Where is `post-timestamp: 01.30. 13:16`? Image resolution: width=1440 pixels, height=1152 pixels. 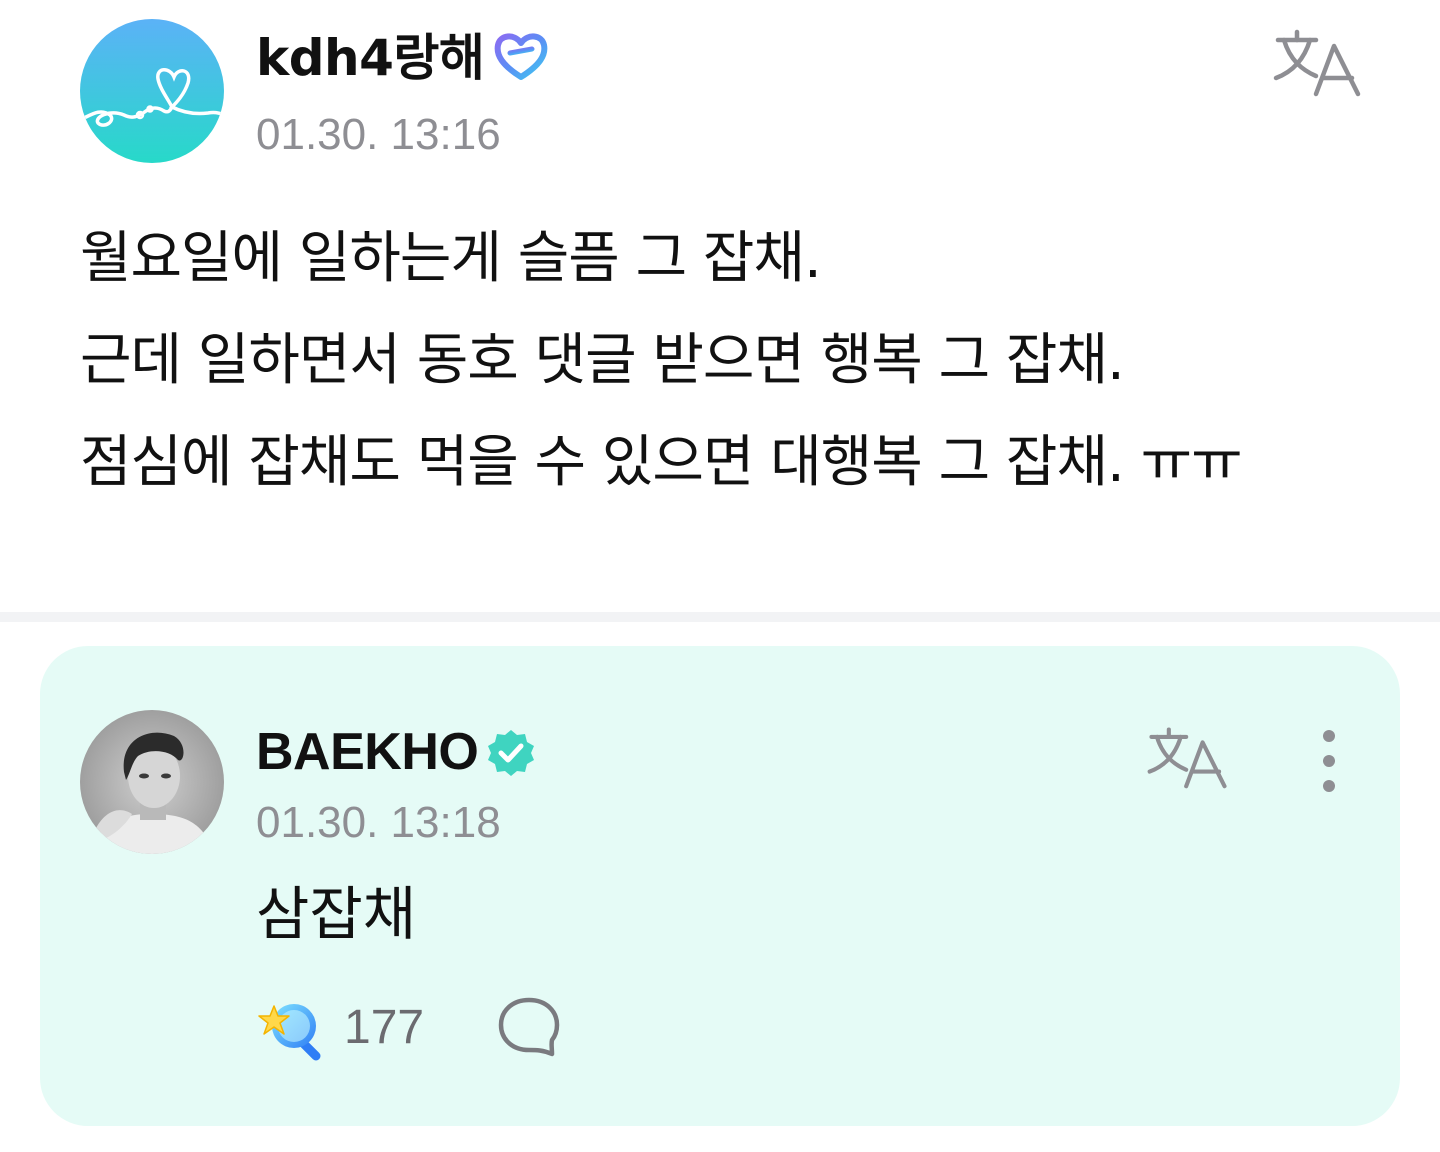
post-timestamp: 01.30. 13:16 is located at coordinates (378, 134).